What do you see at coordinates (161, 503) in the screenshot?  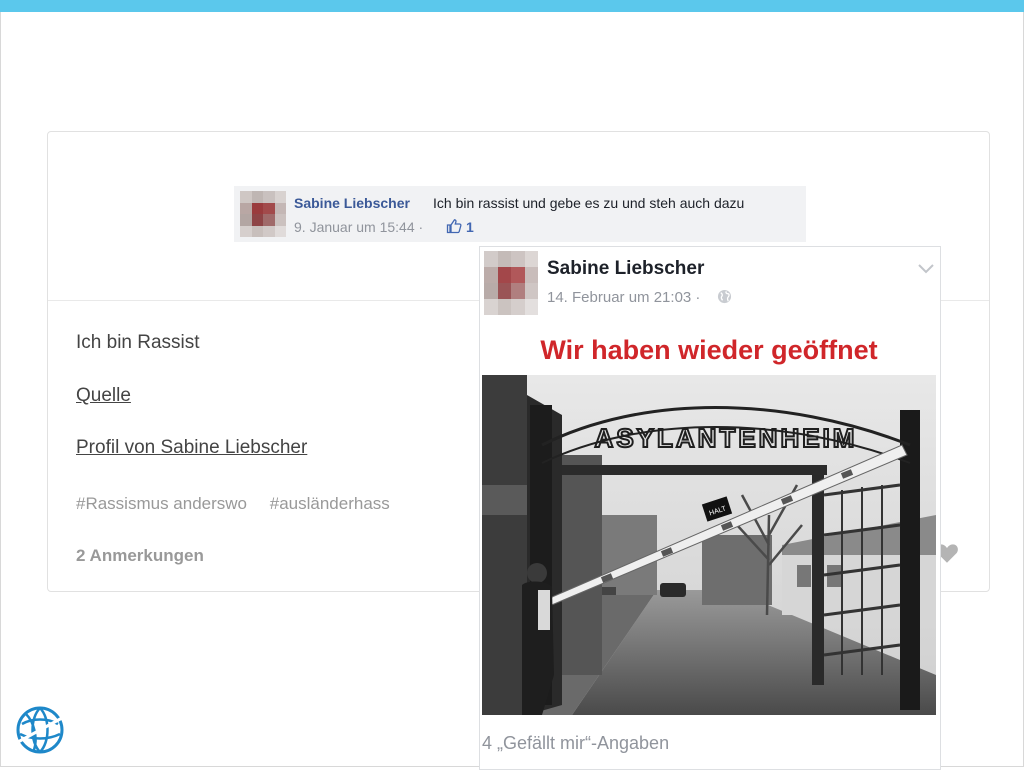 I see `tag-rassismus: #Rassismus anderswo` at bounding box center [161, 503].